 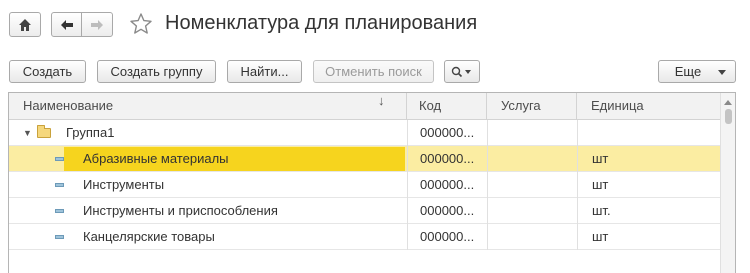 I want to click on row-name: Канцелярские товары, so click(x=149, y=236).